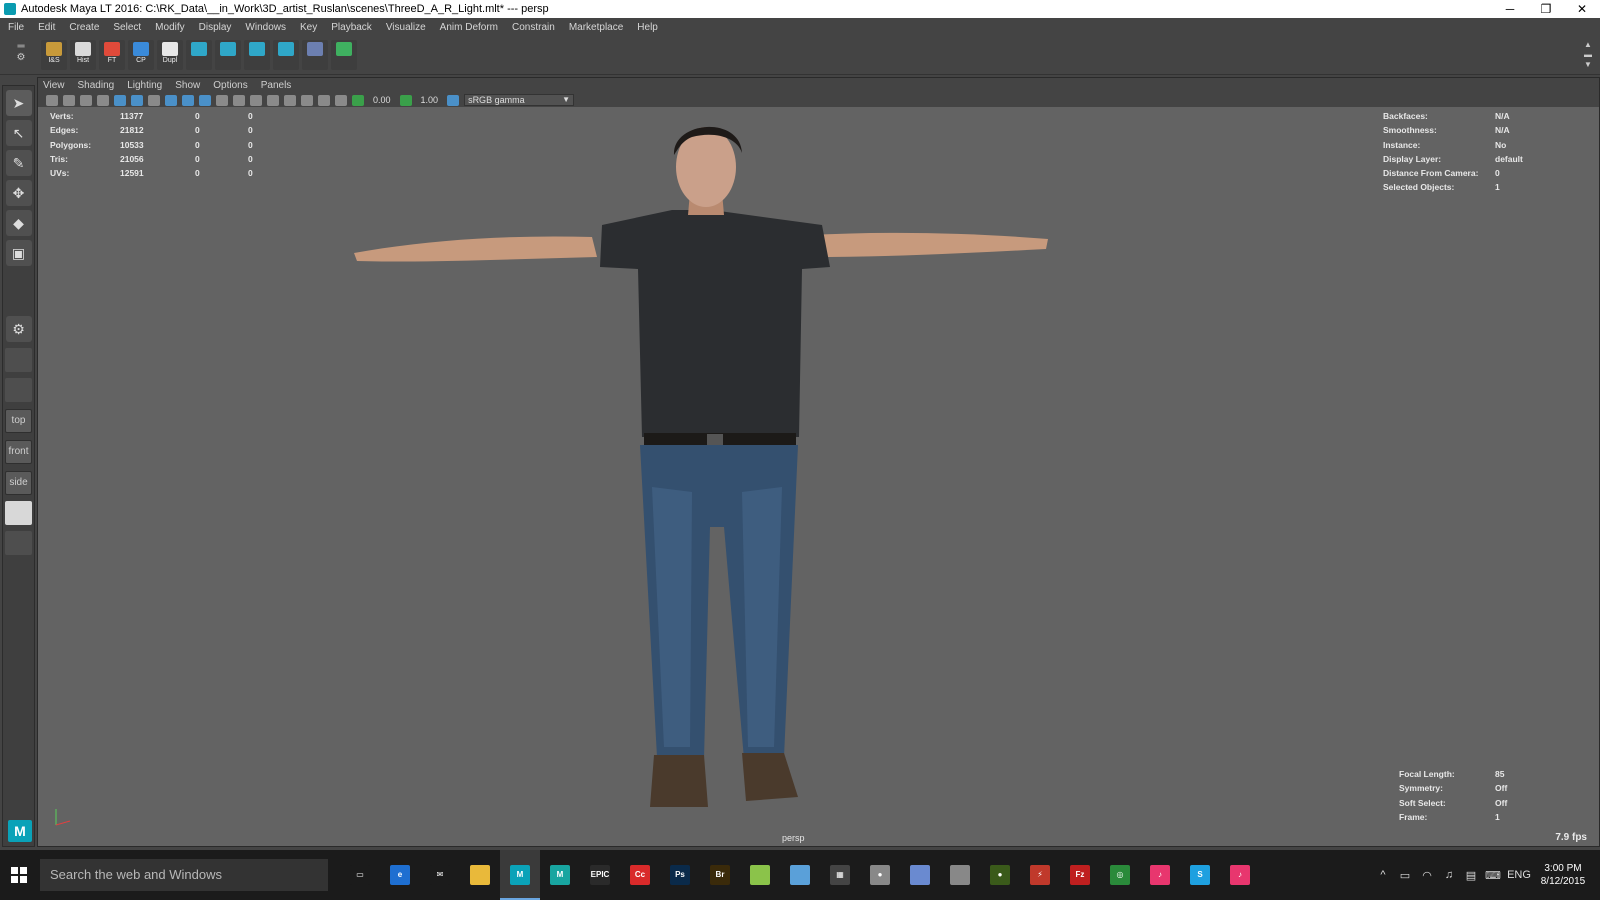  What do you see at coordinates (405, 100) in the screenshot?
I see `gamma-icon` at bounding box center [405, 100].